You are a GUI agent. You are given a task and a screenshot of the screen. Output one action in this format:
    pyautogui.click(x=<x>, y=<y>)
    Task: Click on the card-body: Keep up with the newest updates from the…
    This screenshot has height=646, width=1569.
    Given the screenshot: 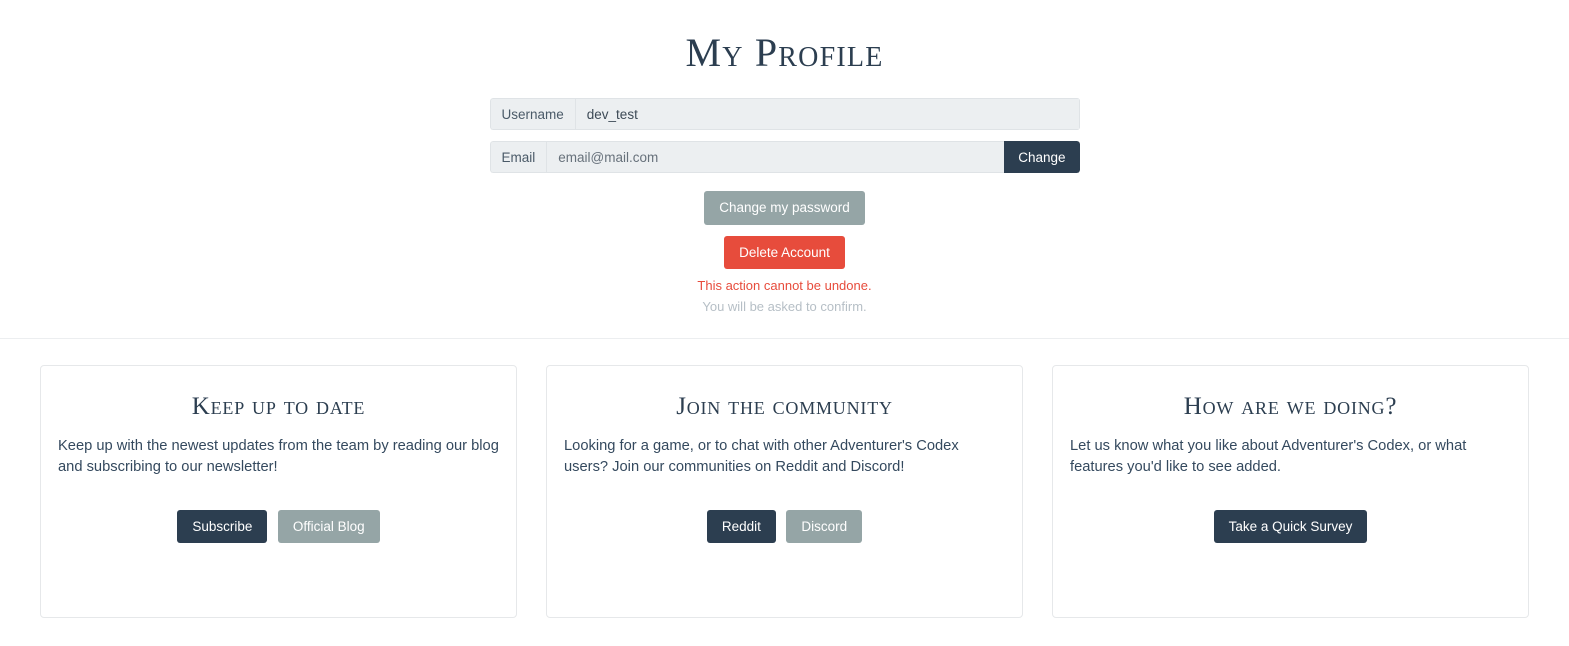 What is the action you would take?
    pyautogui.click(x=278, y=456)
    